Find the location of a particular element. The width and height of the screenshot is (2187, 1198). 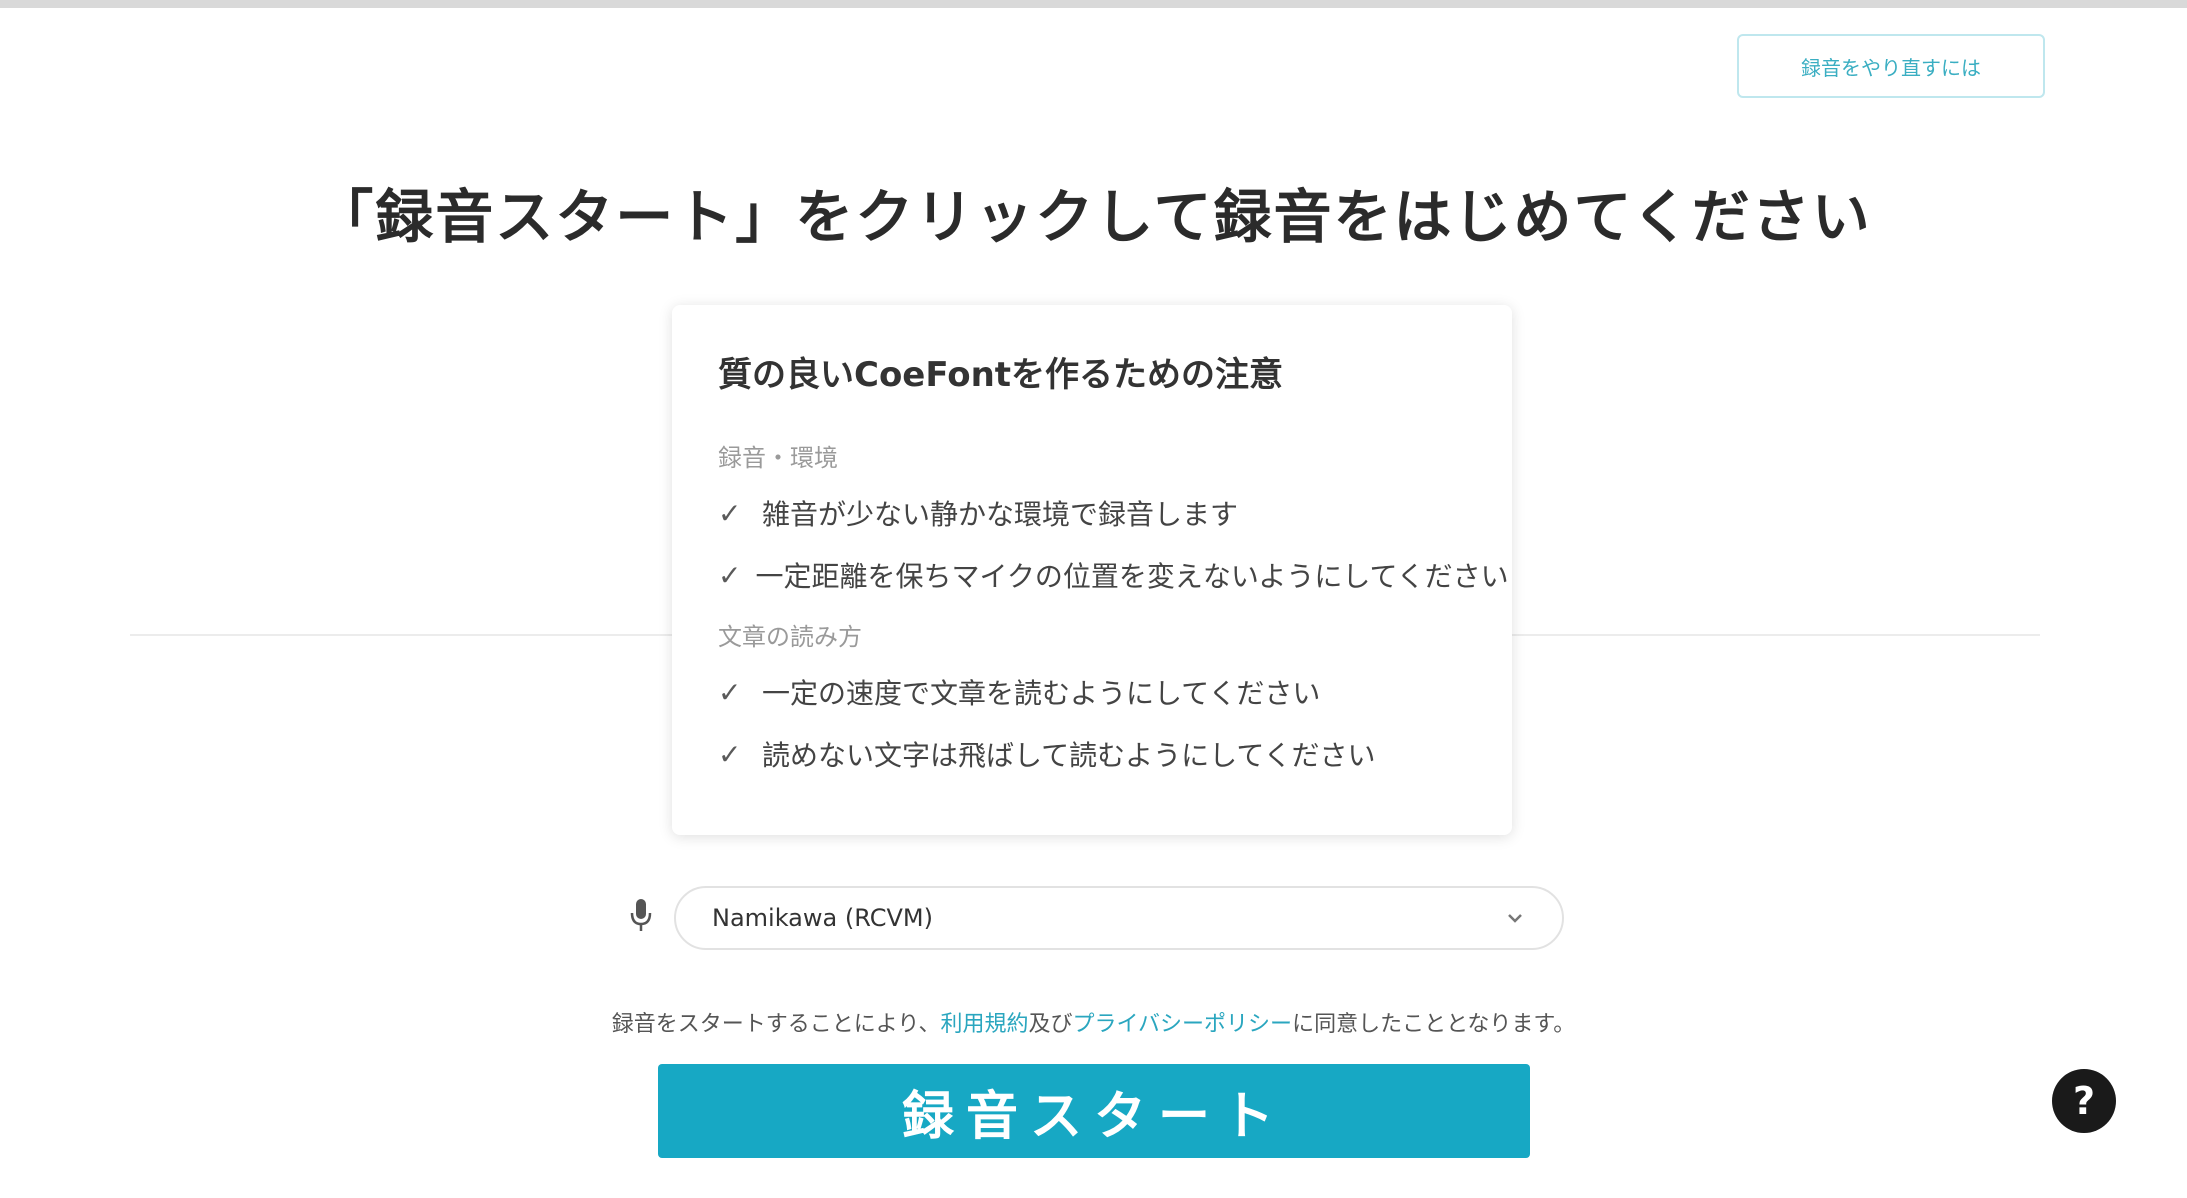

chevron-down-icon is located at coordinates (1515, 918).